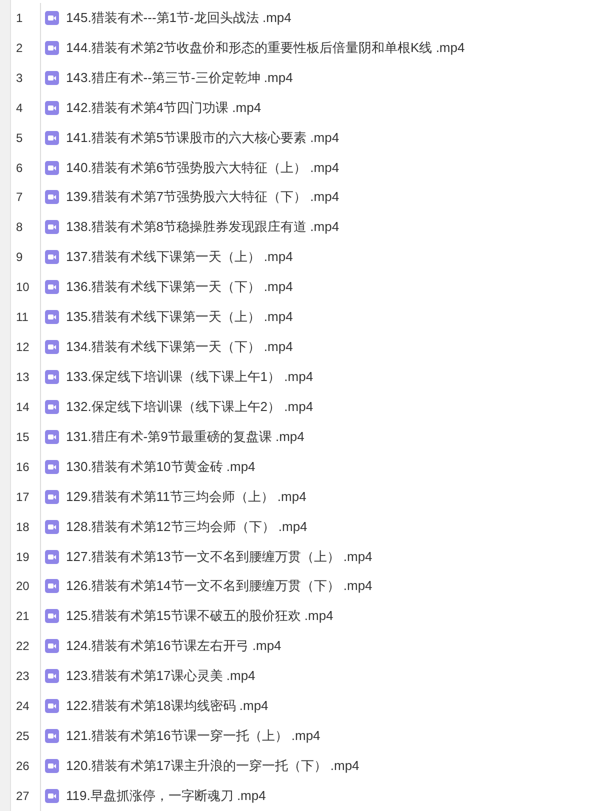 This screenshot has height=811, width=591. What do you see at coordinates (179, 17) in the screenshot?
I see `file-name: 145.猎装有术---第1节-龙回头战法 .mp4` at bounding box center [179, 17].